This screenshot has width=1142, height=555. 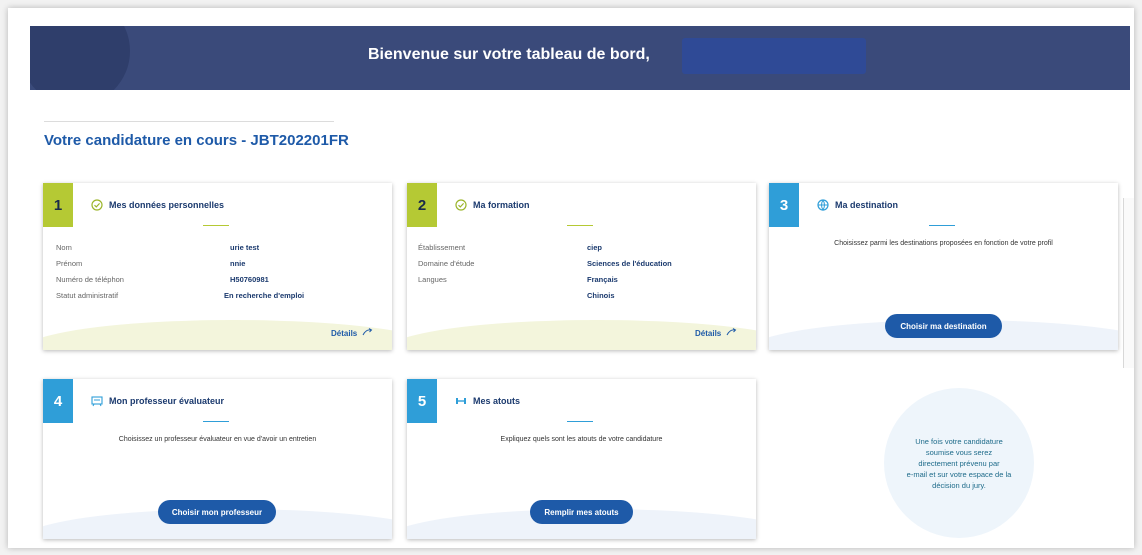 What do you see at coordinates (58, 205) in the screenshot?
I see `step-number: 1` at bounding box center [58, 205].